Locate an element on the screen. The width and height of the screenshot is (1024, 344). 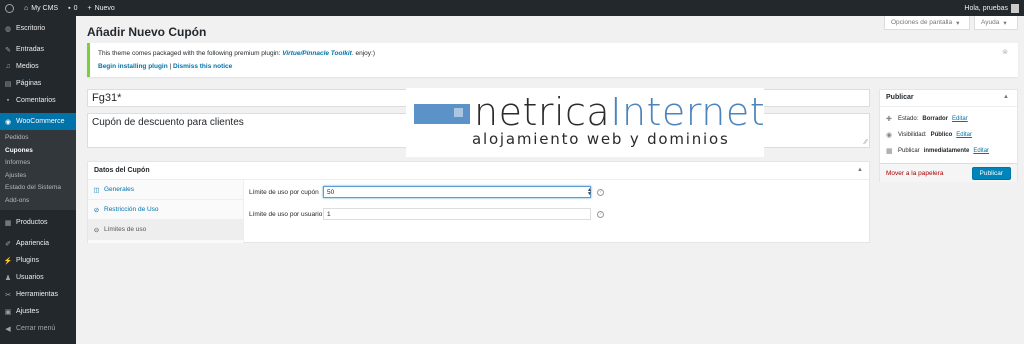
sidebar-item-escritorio: ◍ Escritorio is located at coordinates (38, 28).